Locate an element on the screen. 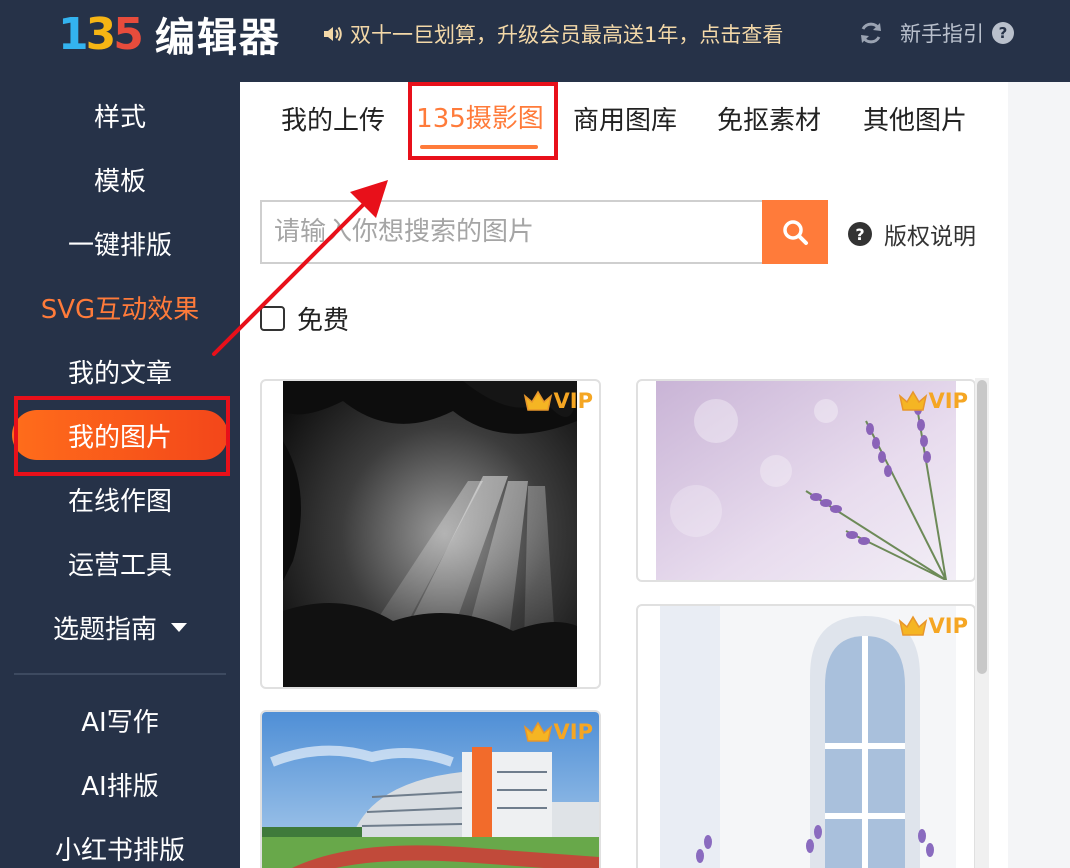 This screenshot has width=1070, height=868. tab-other-images: 其他图片 is located at coordinates (915, 118).